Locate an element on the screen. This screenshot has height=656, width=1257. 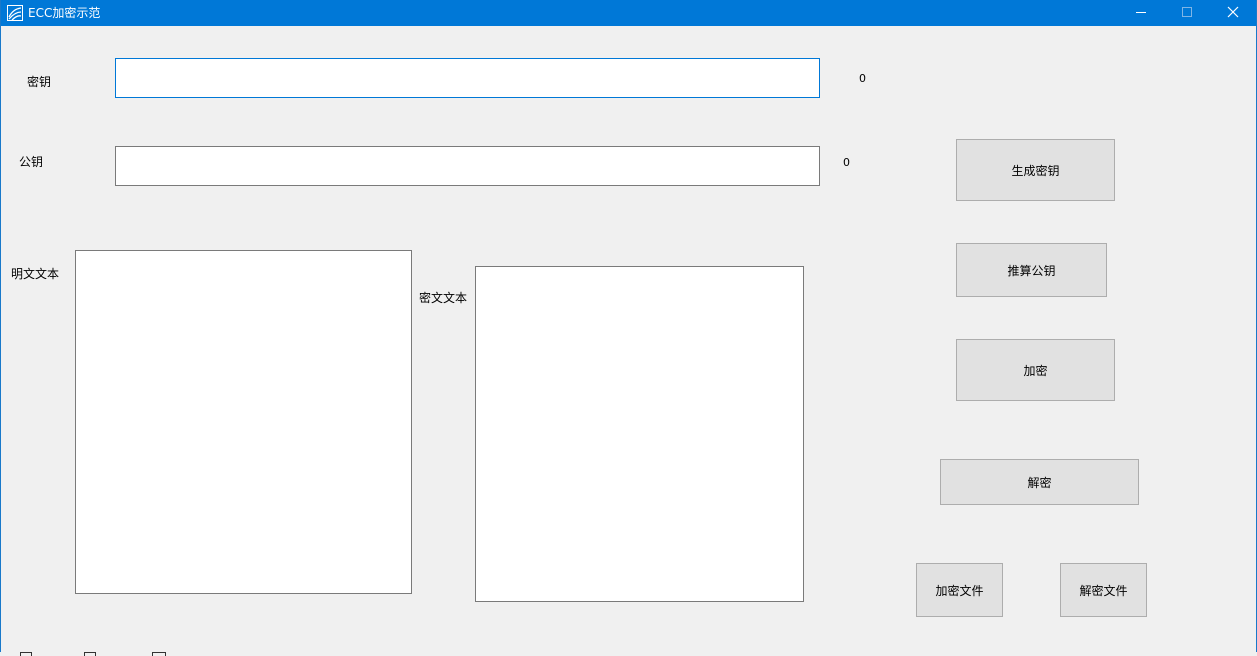
encrypt-button: 加密 is located at coordinates (1035, 370).